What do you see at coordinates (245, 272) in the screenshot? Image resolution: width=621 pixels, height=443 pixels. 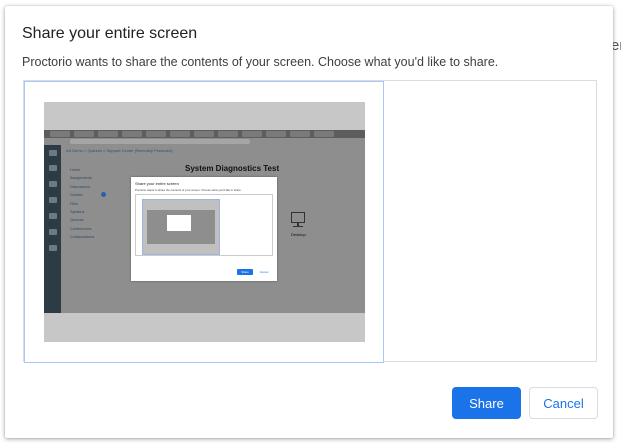 I see `mini-share-button: Share` at bounding box center [245, 272].